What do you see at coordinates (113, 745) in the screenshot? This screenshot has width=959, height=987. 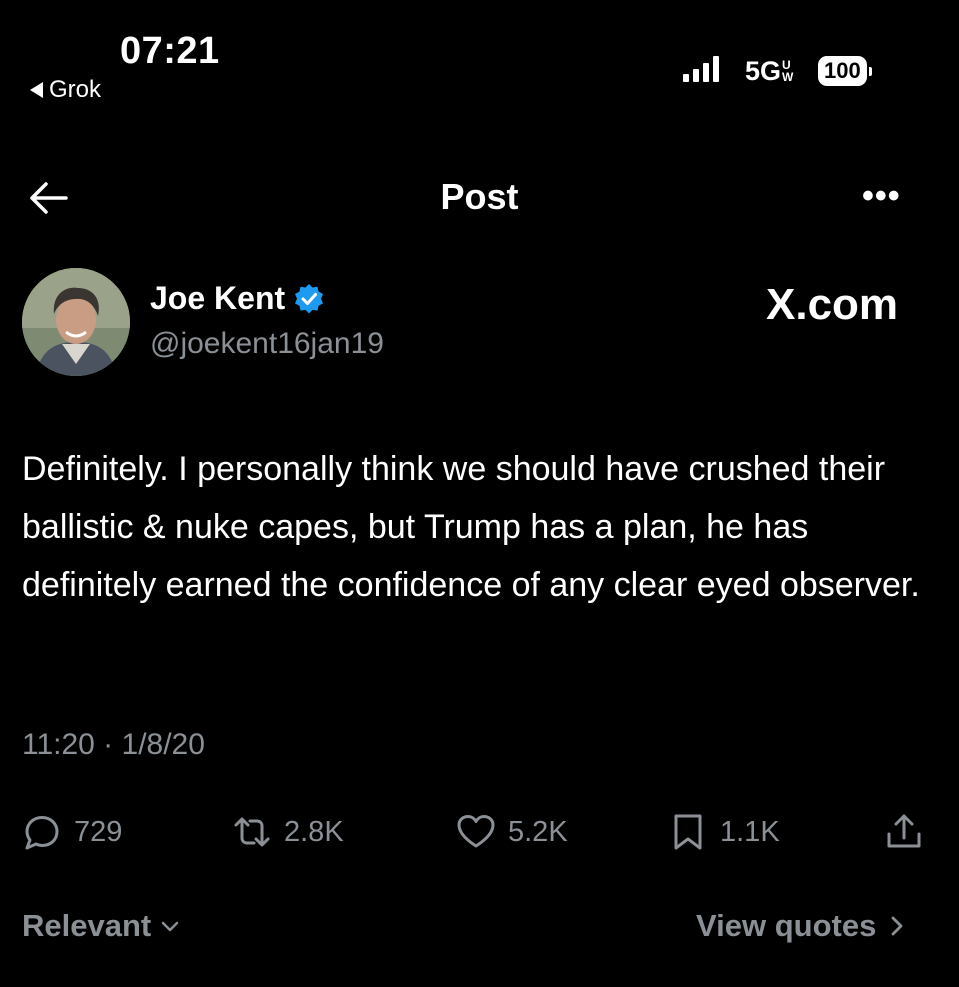 I see `post-timestamp: 11:20 · 1/8/20` at bounding box center [113, 745].